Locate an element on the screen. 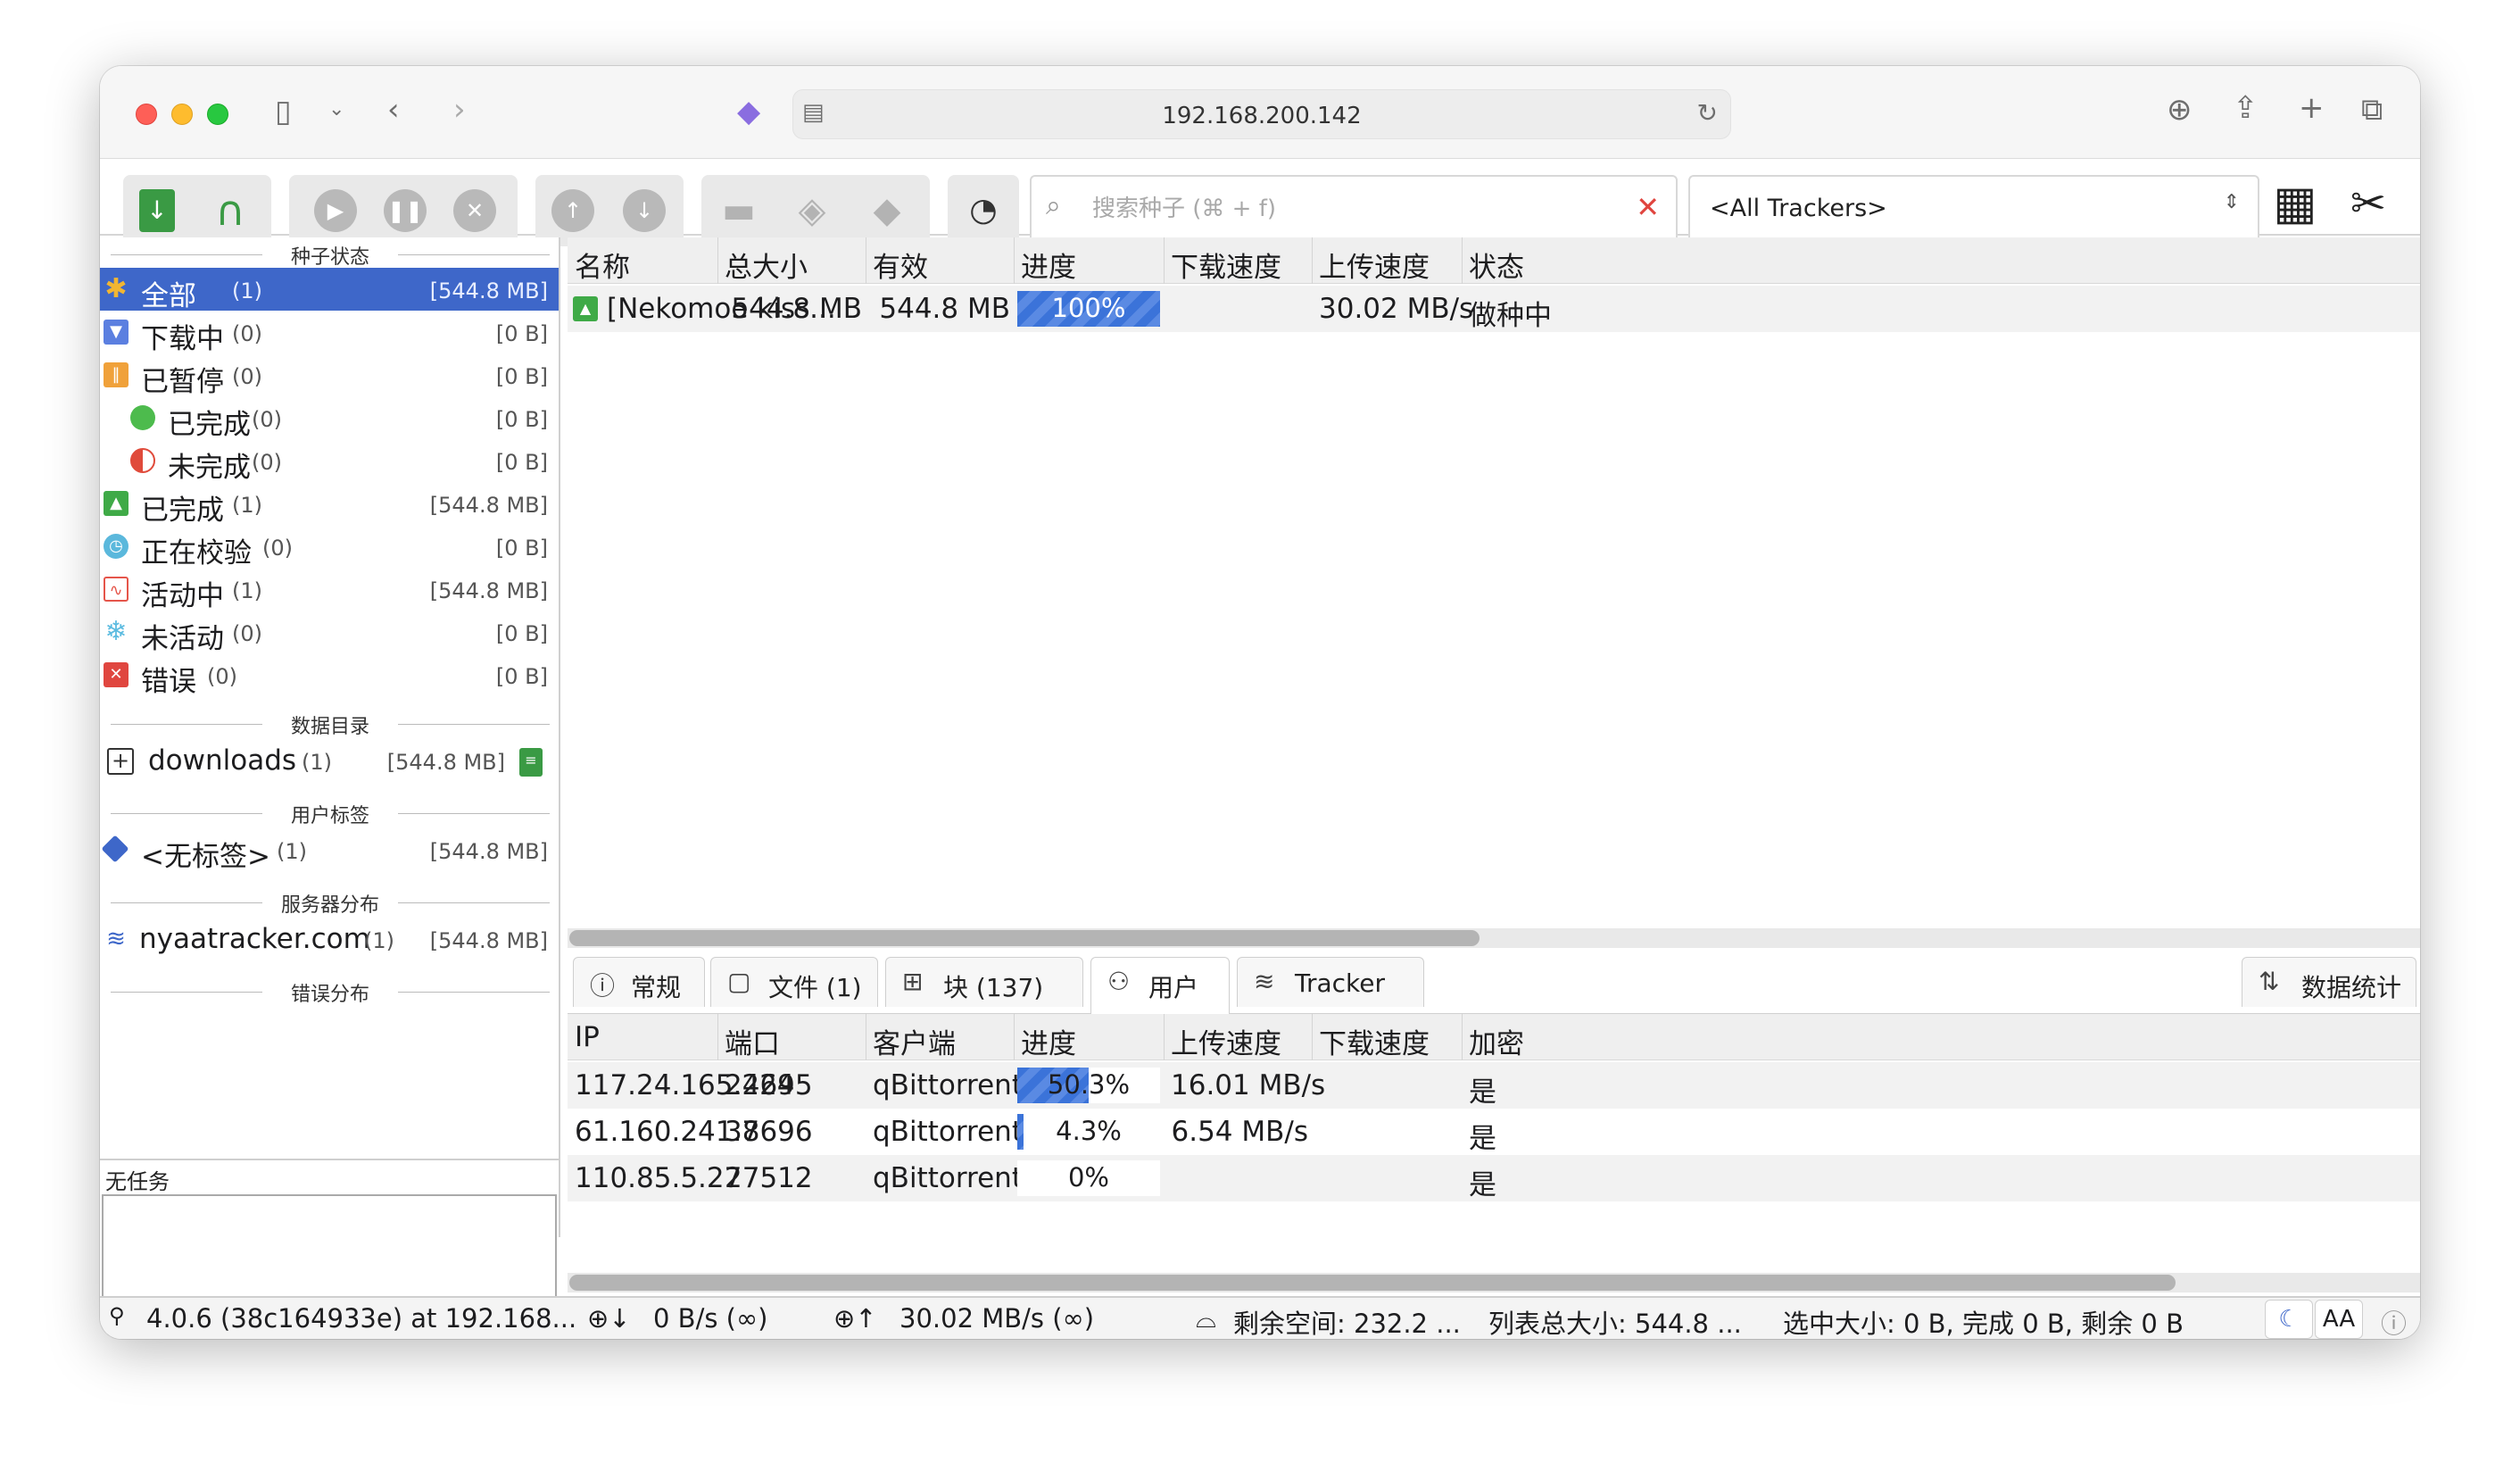 Image resolution: width=2520 pixels, height=1471 pixels. add-torrent-link-icon: ∩ is located at coordinates (230, 210).